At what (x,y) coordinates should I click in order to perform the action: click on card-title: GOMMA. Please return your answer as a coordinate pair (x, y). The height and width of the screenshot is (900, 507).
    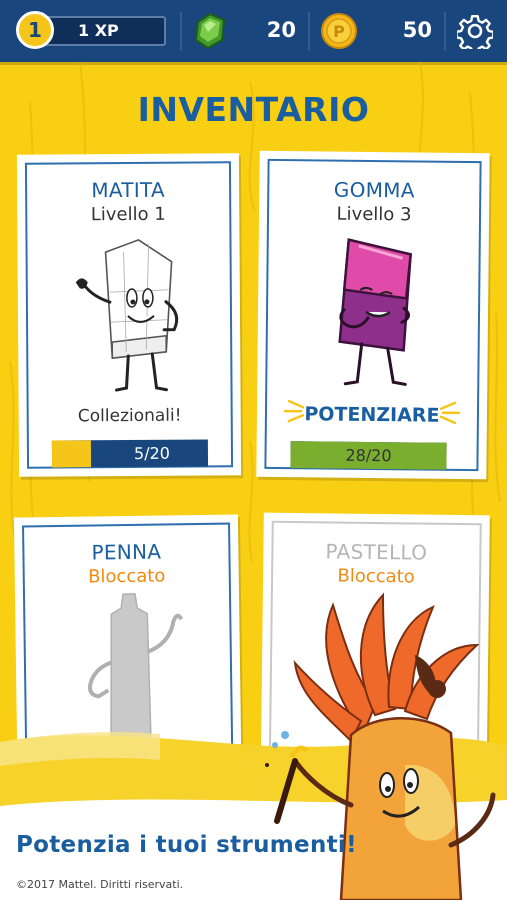
    Looking at the image, I should click on (374, 190).